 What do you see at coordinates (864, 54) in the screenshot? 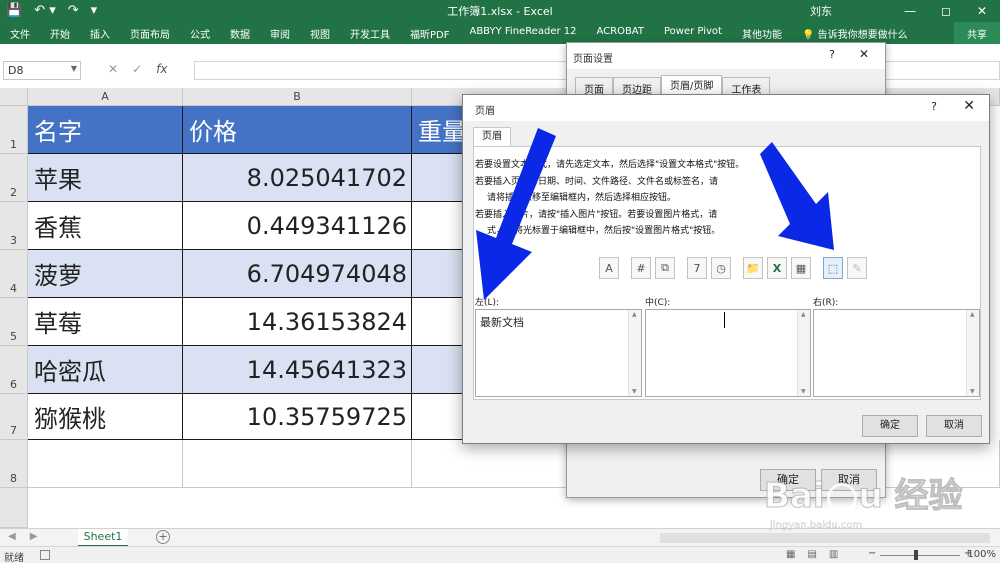
I see `page-setup-close-button: ✕` at bounding box center [864, 54].